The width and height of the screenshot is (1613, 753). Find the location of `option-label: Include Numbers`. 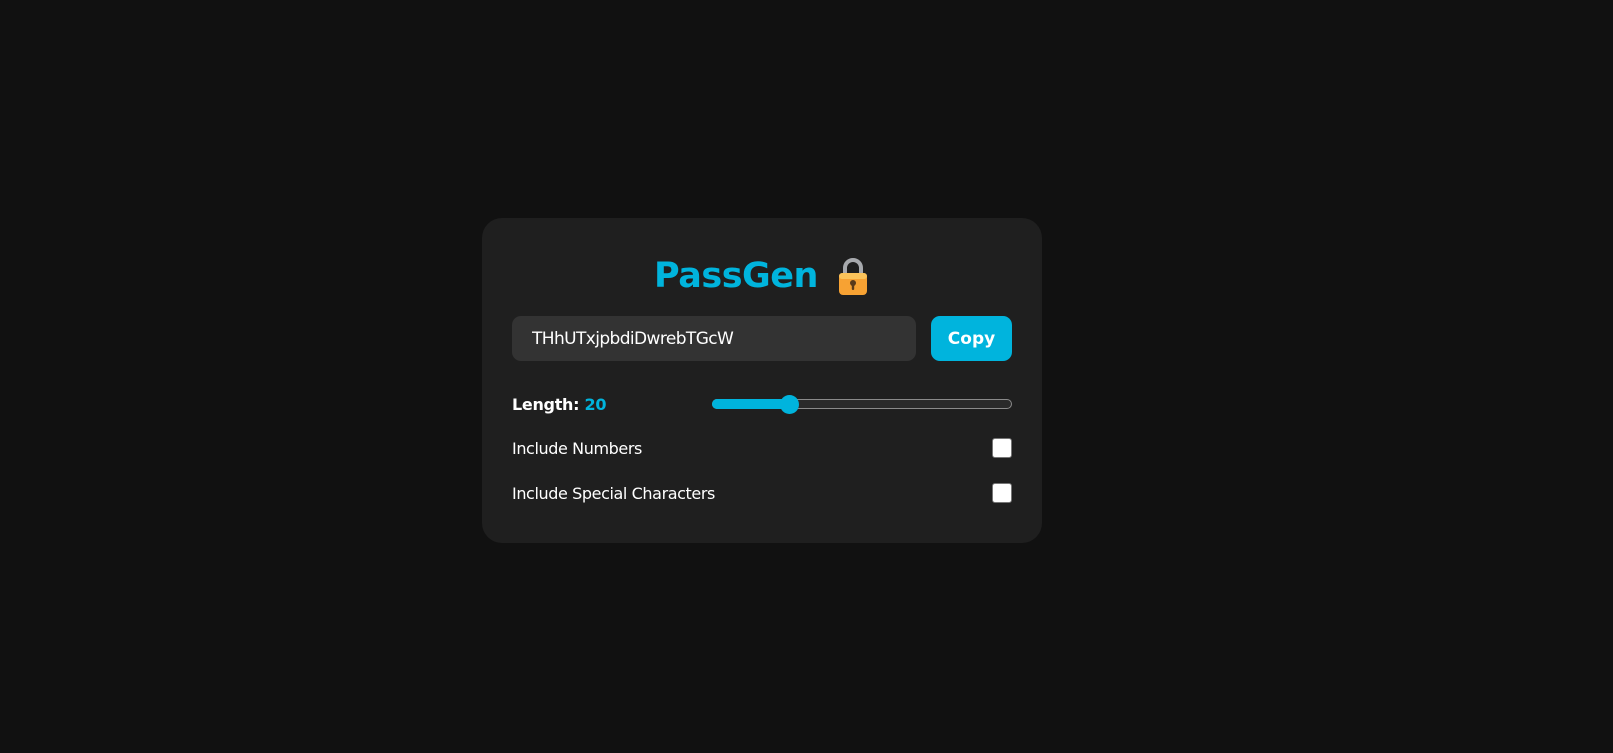

option-label: Include Numbers is located at coordinates (577, 448).